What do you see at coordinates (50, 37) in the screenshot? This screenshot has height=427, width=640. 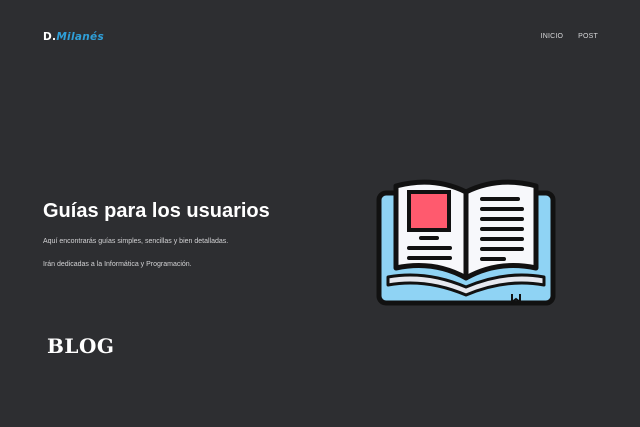 I see `logo-initial: D.` at bounding box center [50, 37].